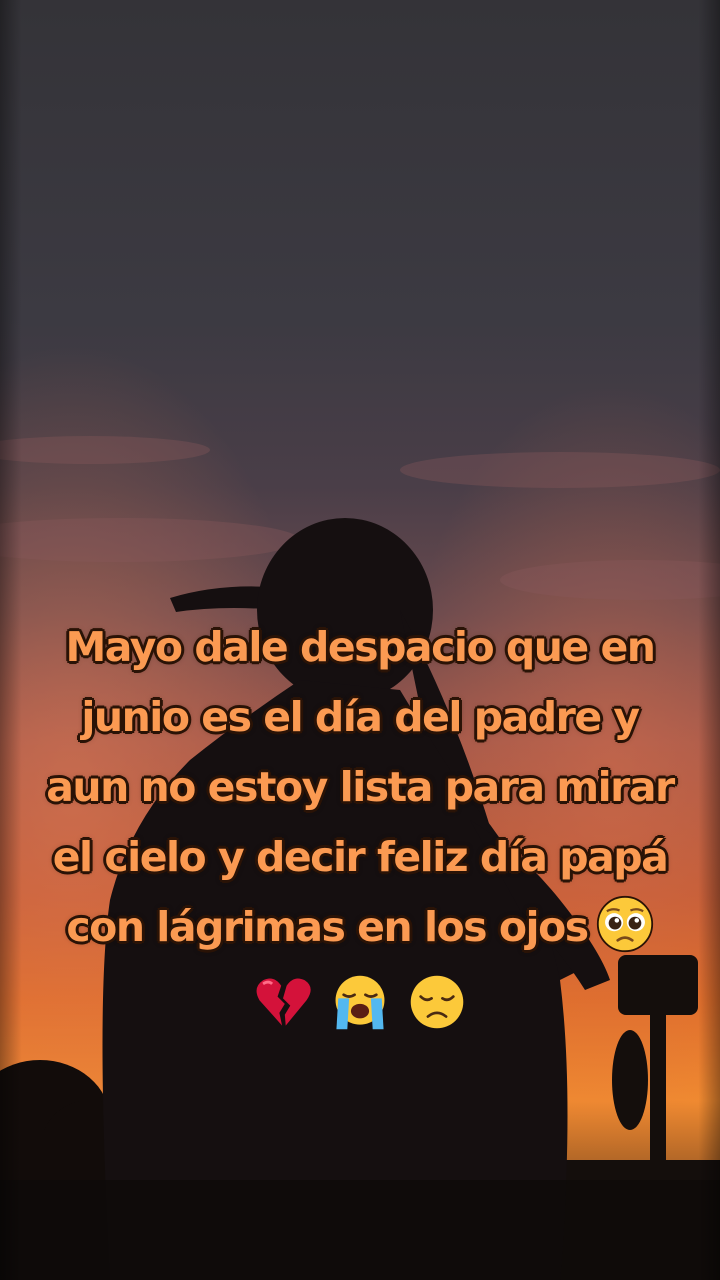 The width and height of the screenshot is (720, 1280). Describe the element at coordinates (283, 1002) in the screenshot. I see `broken-heart-icon` at that location.